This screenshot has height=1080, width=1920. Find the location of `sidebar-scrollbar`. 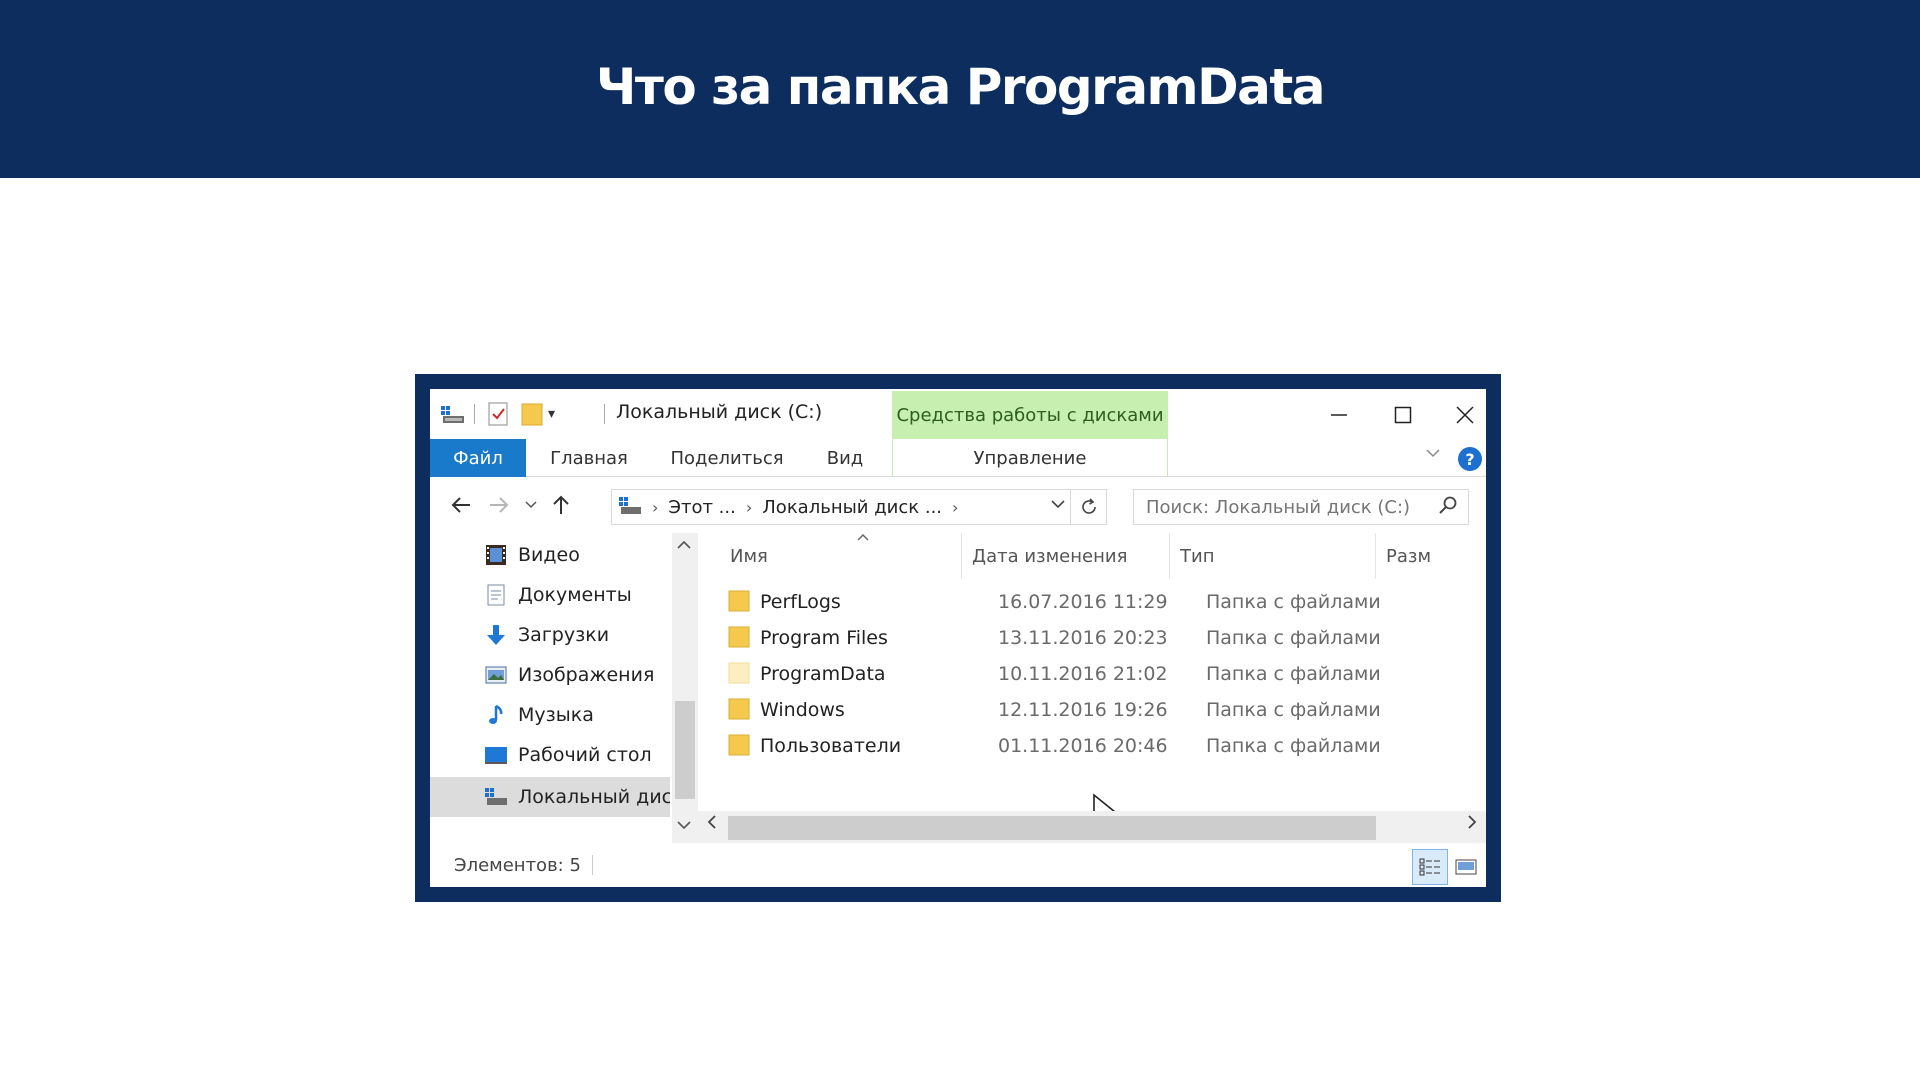

sidebar-scrollbar is located at coordinates (685, 688).